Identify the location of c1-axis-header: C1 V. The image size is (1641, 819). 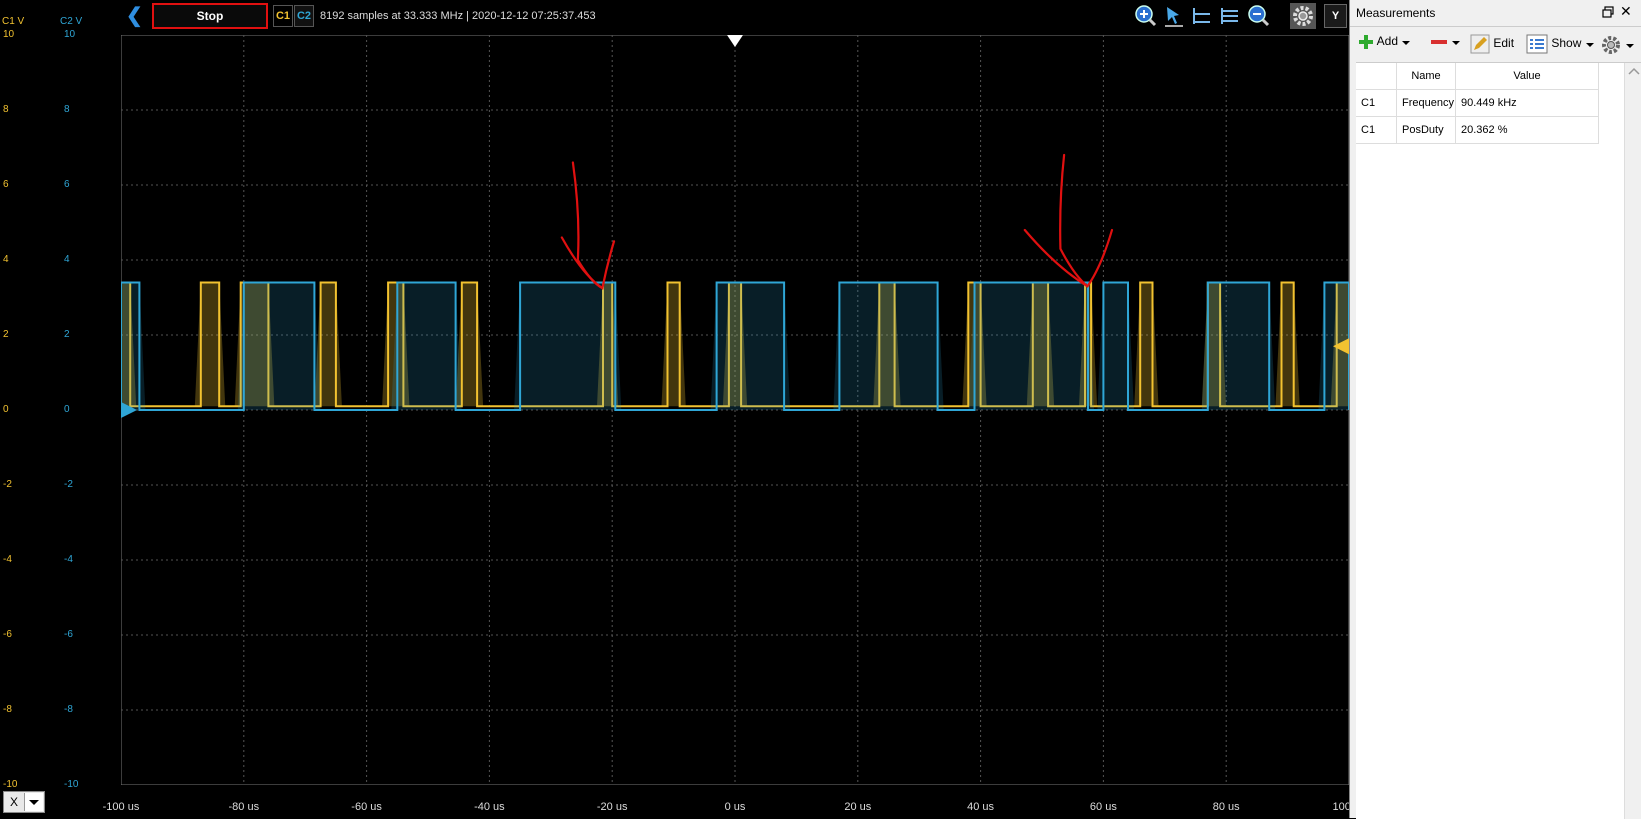
(13, 21).